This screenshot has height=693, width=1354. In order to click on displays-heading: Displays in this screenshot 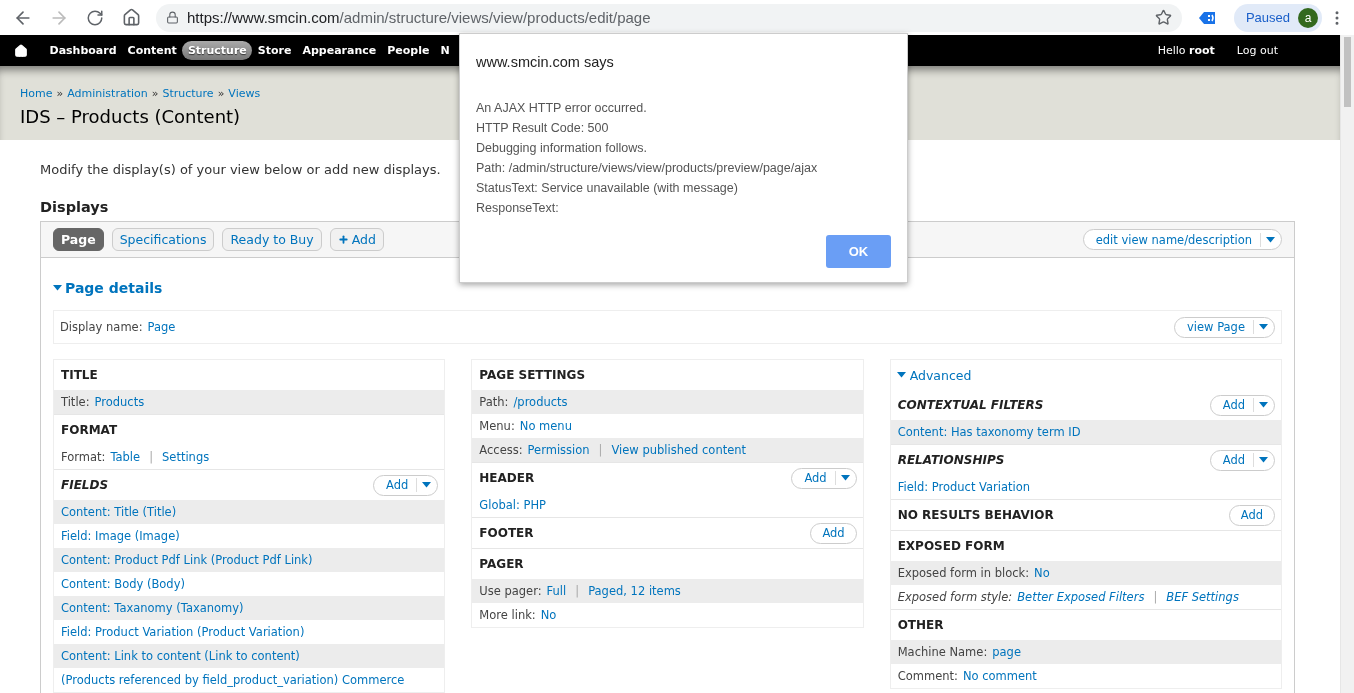, I will do `click(74, 207)`.